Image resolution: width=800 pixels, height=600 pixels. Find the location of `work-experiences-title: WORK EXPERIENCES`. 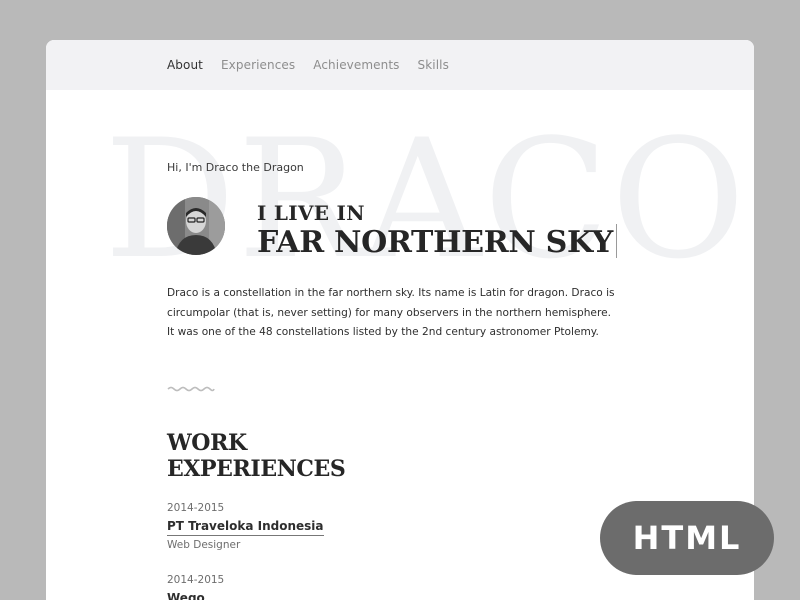

work-experiences-title: WORK EXPERIENCES is located at coordinates (256, 456).